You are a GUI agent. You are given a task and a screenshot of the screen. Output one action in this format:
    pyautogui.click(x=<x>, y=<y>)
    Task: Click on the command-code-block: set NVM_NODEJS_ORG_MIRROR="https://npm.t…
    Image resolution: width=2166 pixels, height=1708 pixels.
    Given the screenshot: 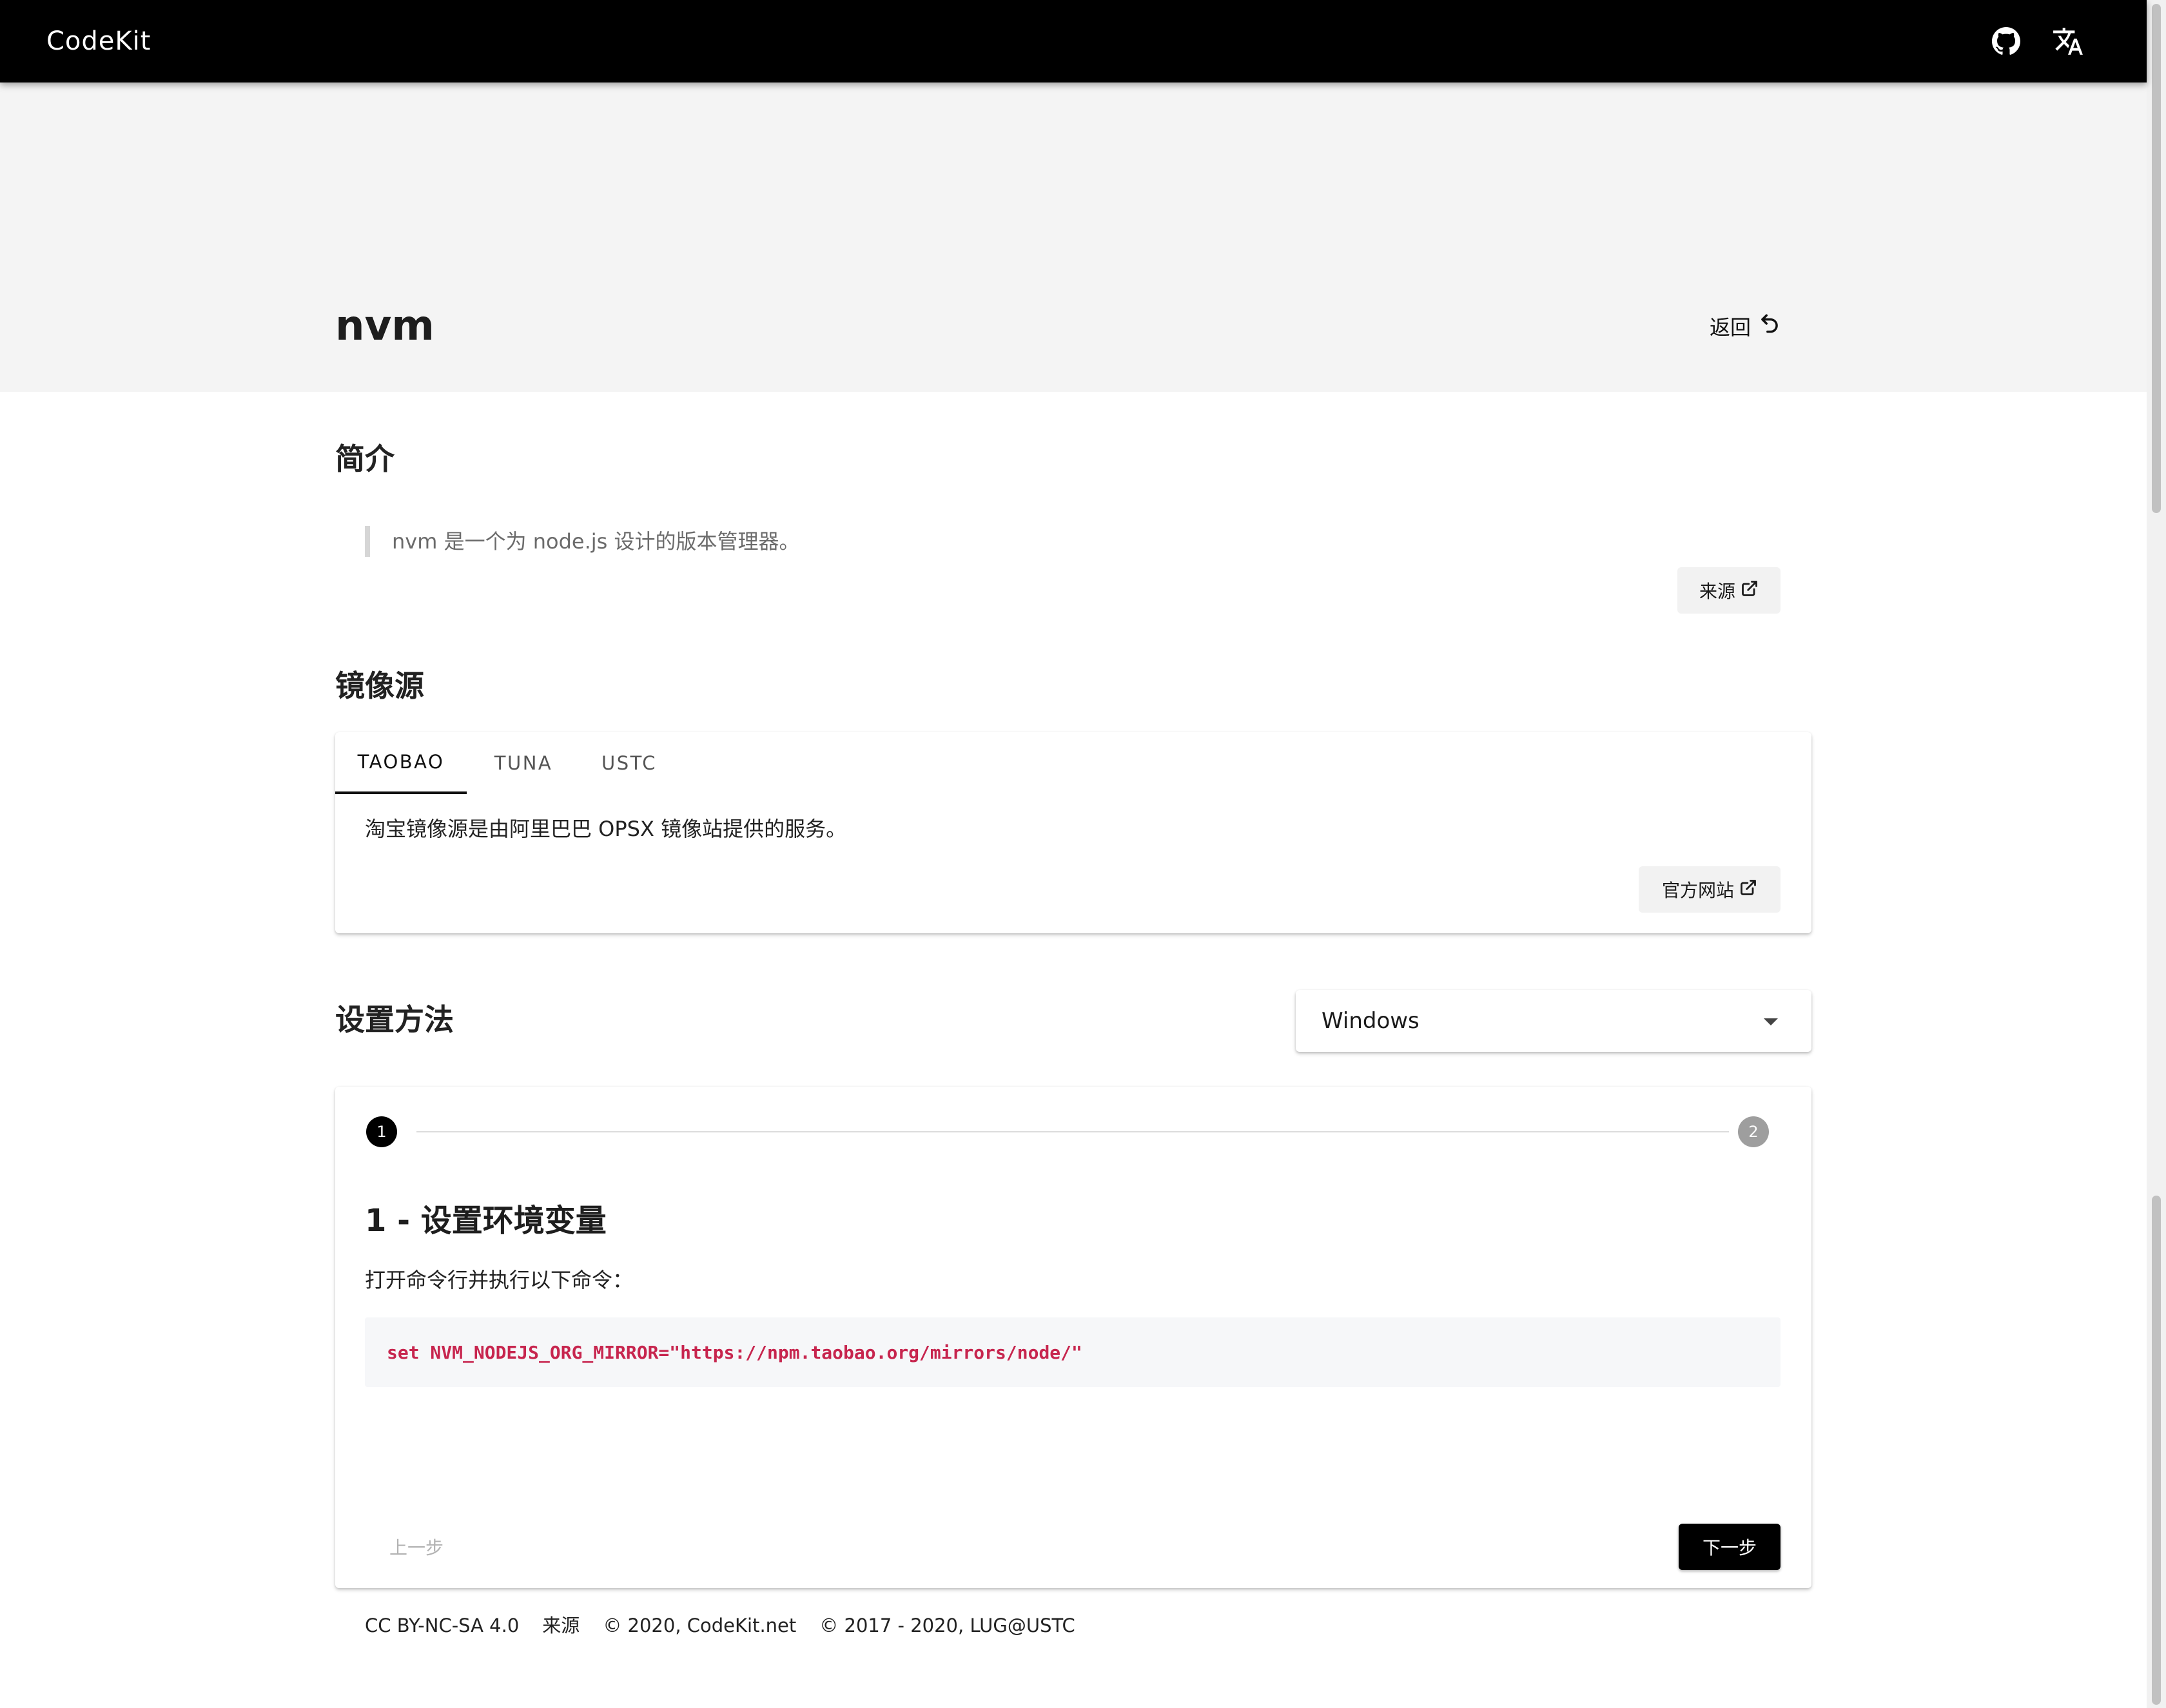 What is the action you would take?
    pyautogui.click(x=1073, y=1352)
    